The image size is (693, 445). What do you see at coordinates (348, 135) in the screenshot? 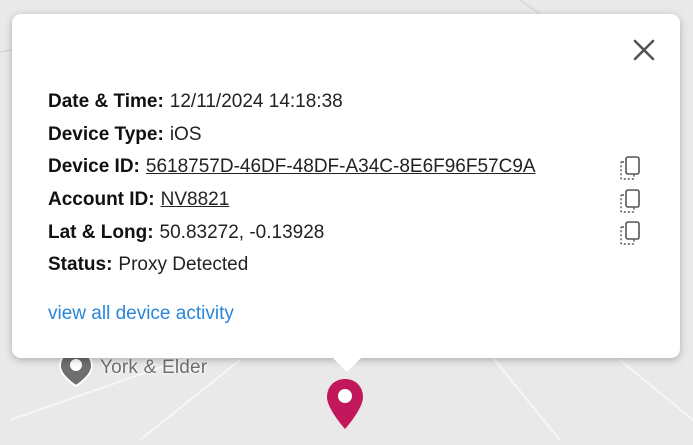
I see `detail-row-device-type: Device Type: iOS` at bounding box center [348, 135].